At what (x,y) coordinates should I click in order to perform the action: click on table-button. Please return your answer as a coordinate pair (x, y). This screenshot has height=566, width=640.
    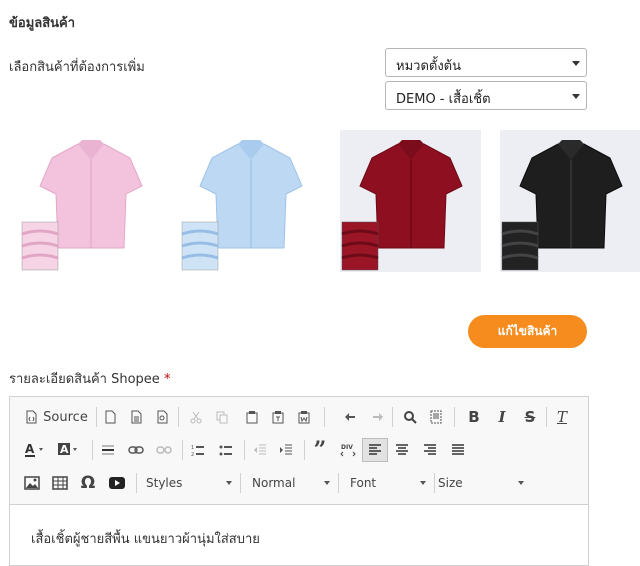
    Looking at the image, I should click on (60, 483).